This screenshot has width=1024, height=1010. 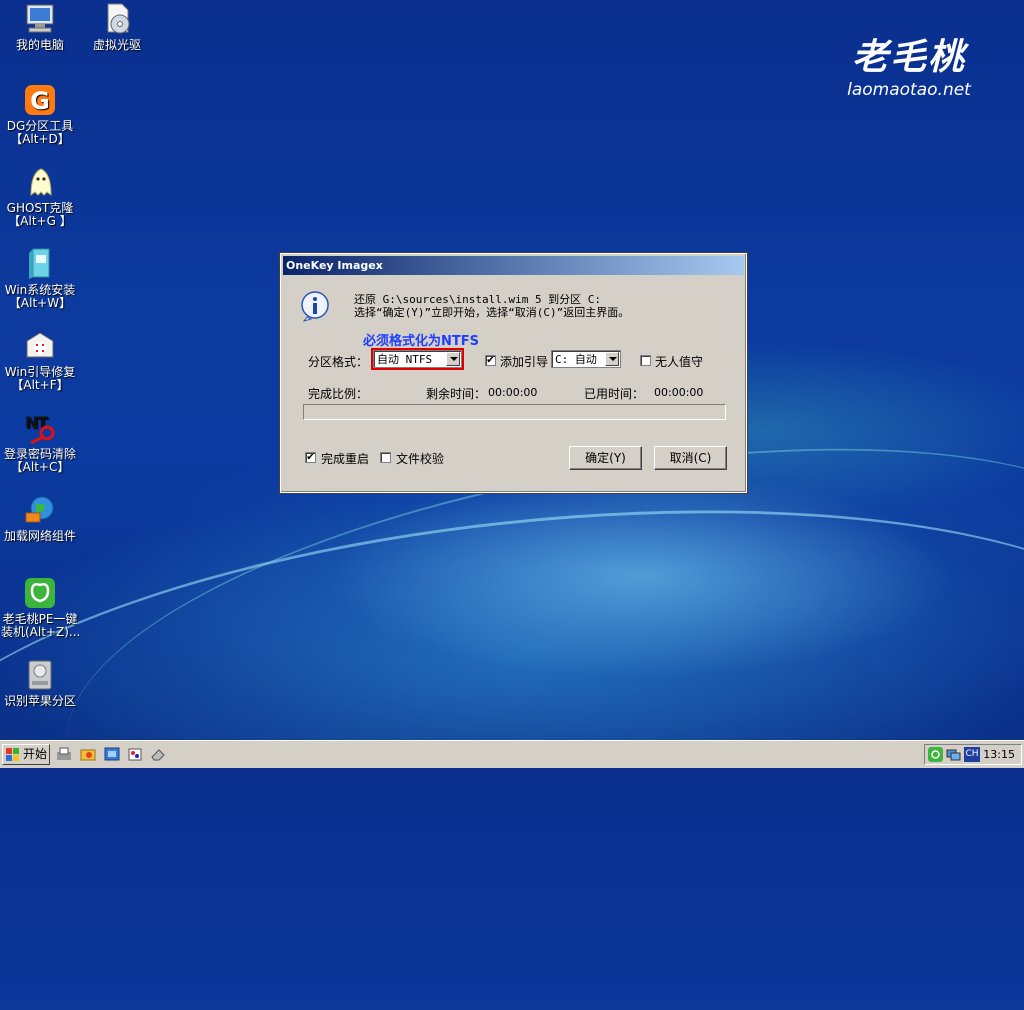 What do you see at coordinates (116, 45) in the screenshot?
I see `desktop-icon-label: 虚拟光驱` at bounding box center [116, 45].